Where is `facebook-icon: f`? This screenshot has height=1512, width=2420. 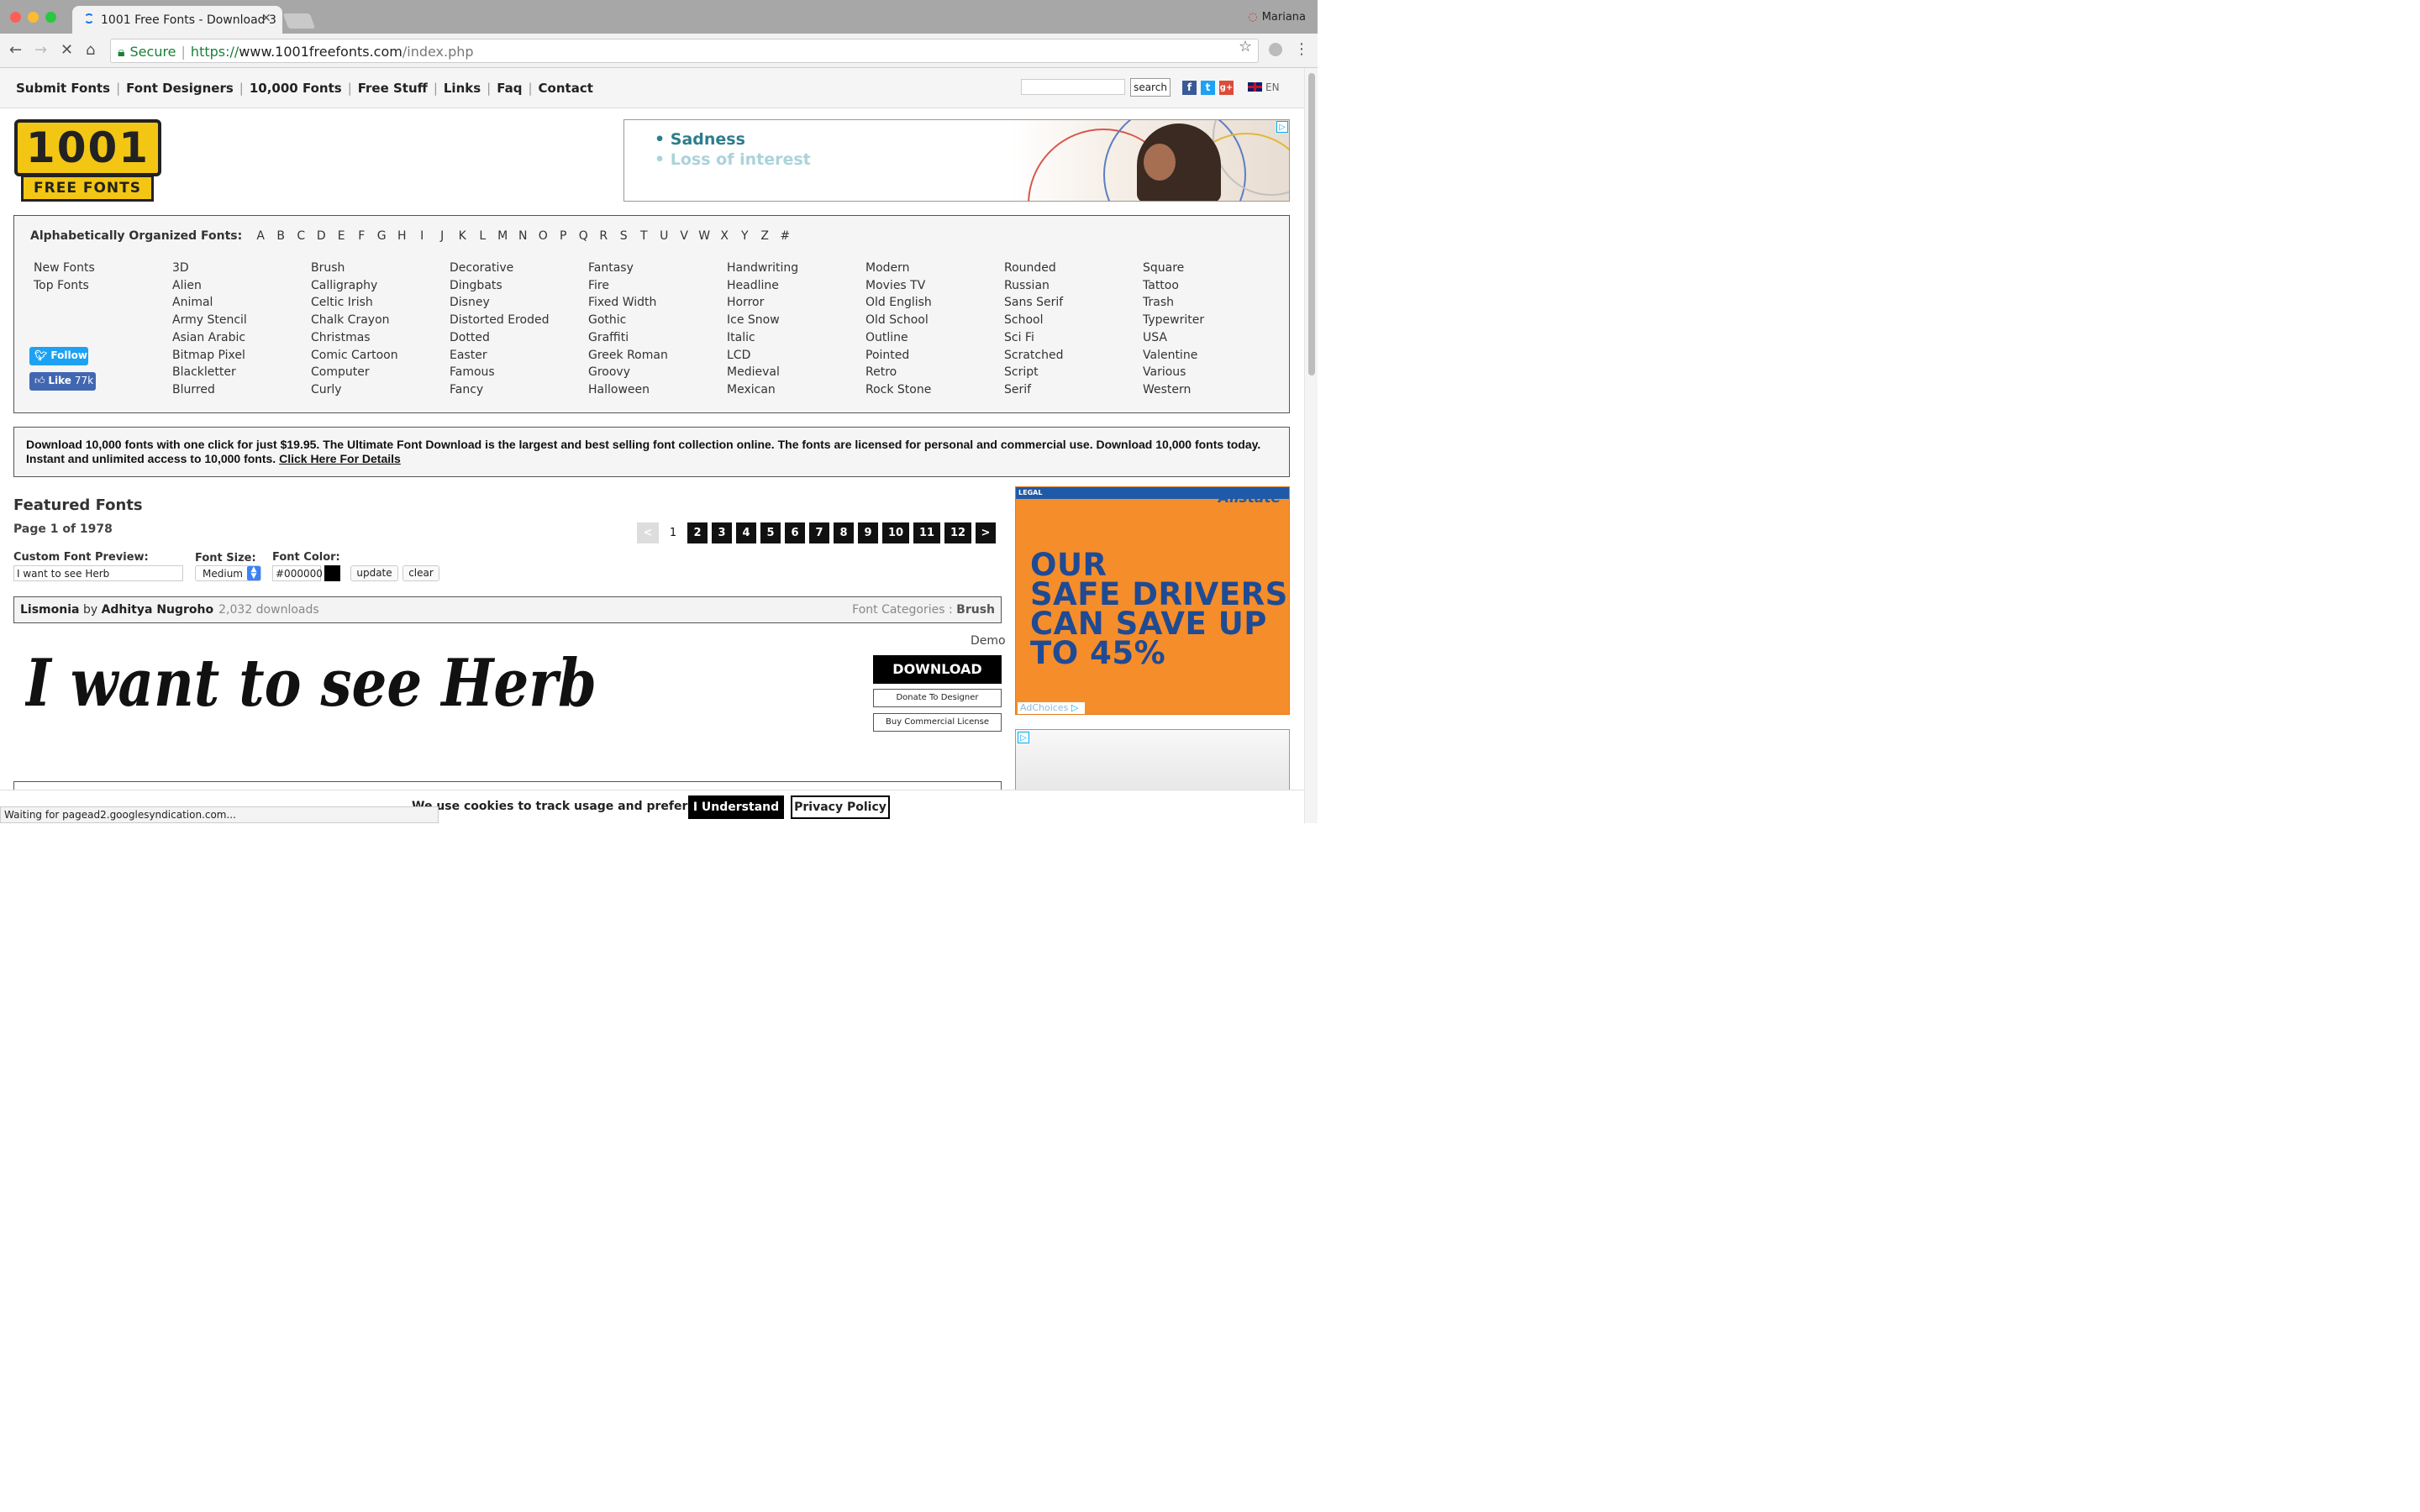
facebook-icon: f is located at coordinates (1189, 88).